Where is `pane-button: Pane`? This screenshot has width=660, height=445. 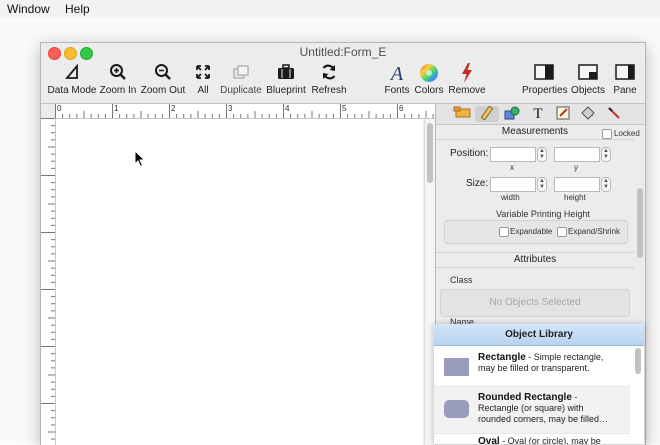
pane-button: Pane is located at coordinates (625, 82).